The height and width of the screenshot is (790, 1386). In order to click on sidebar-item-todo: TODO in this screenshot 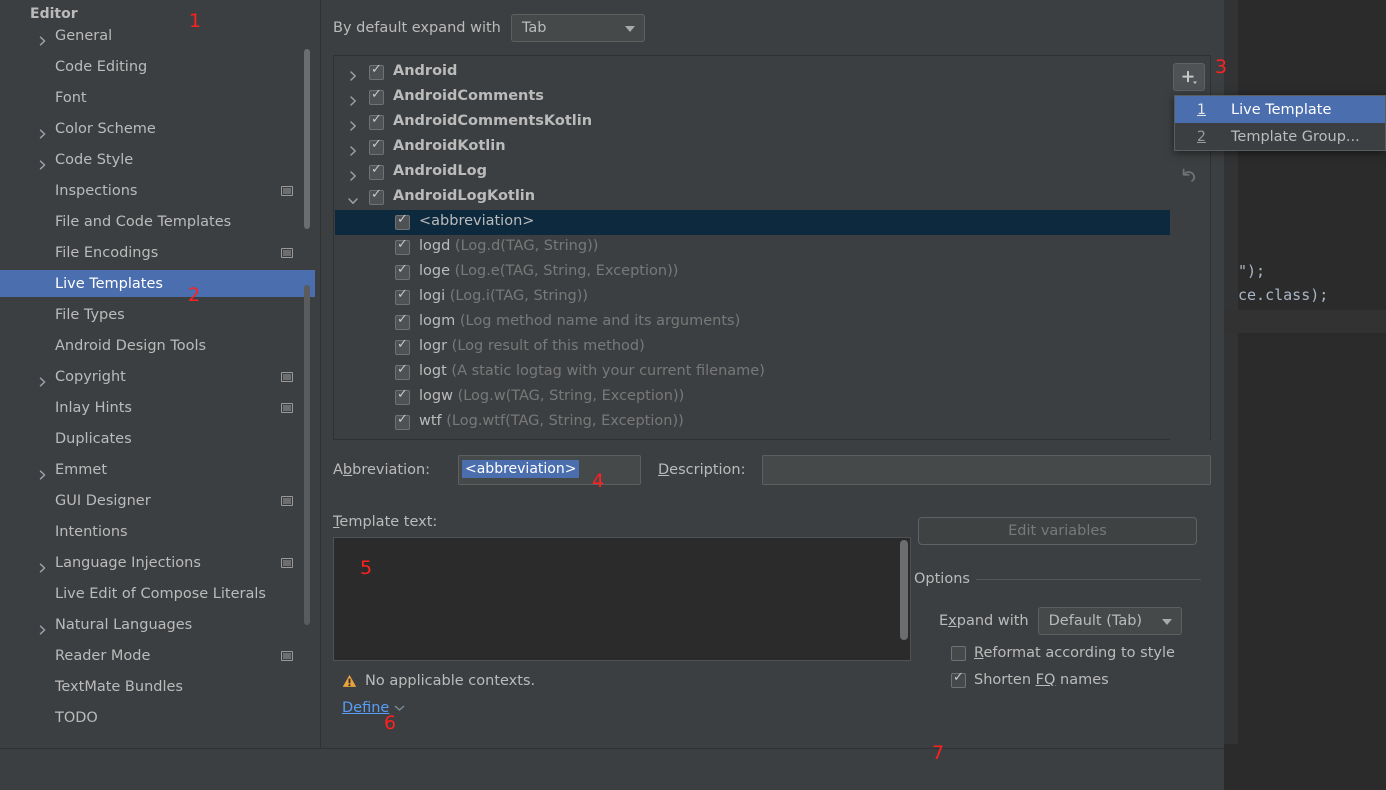, I will do `click(157, 717)`.